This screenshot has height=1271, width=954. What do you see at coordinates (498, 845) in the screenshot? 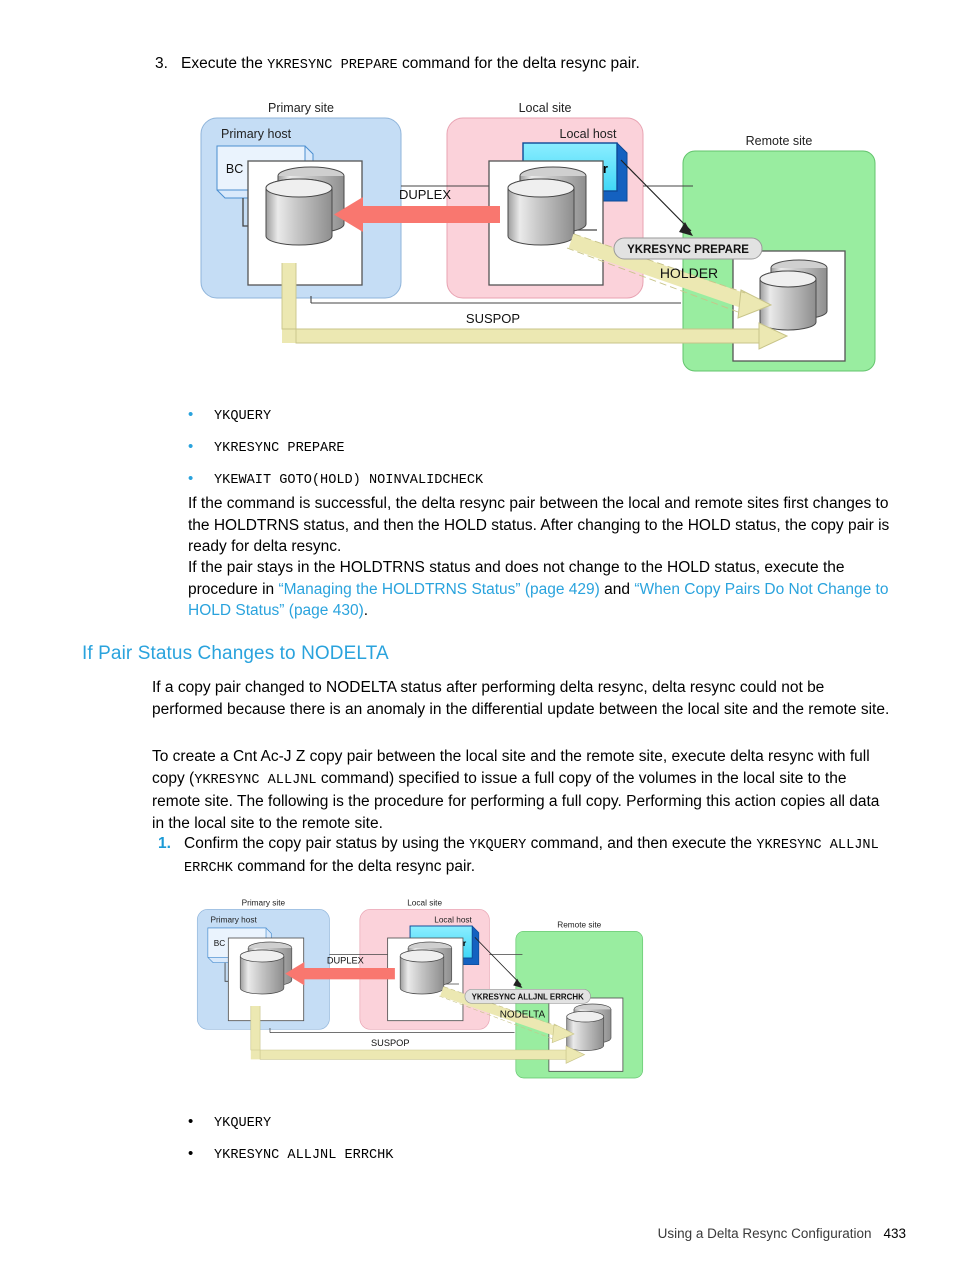
I see `step-1-command-1: YKQUERY` at bounding box center [498, 845].